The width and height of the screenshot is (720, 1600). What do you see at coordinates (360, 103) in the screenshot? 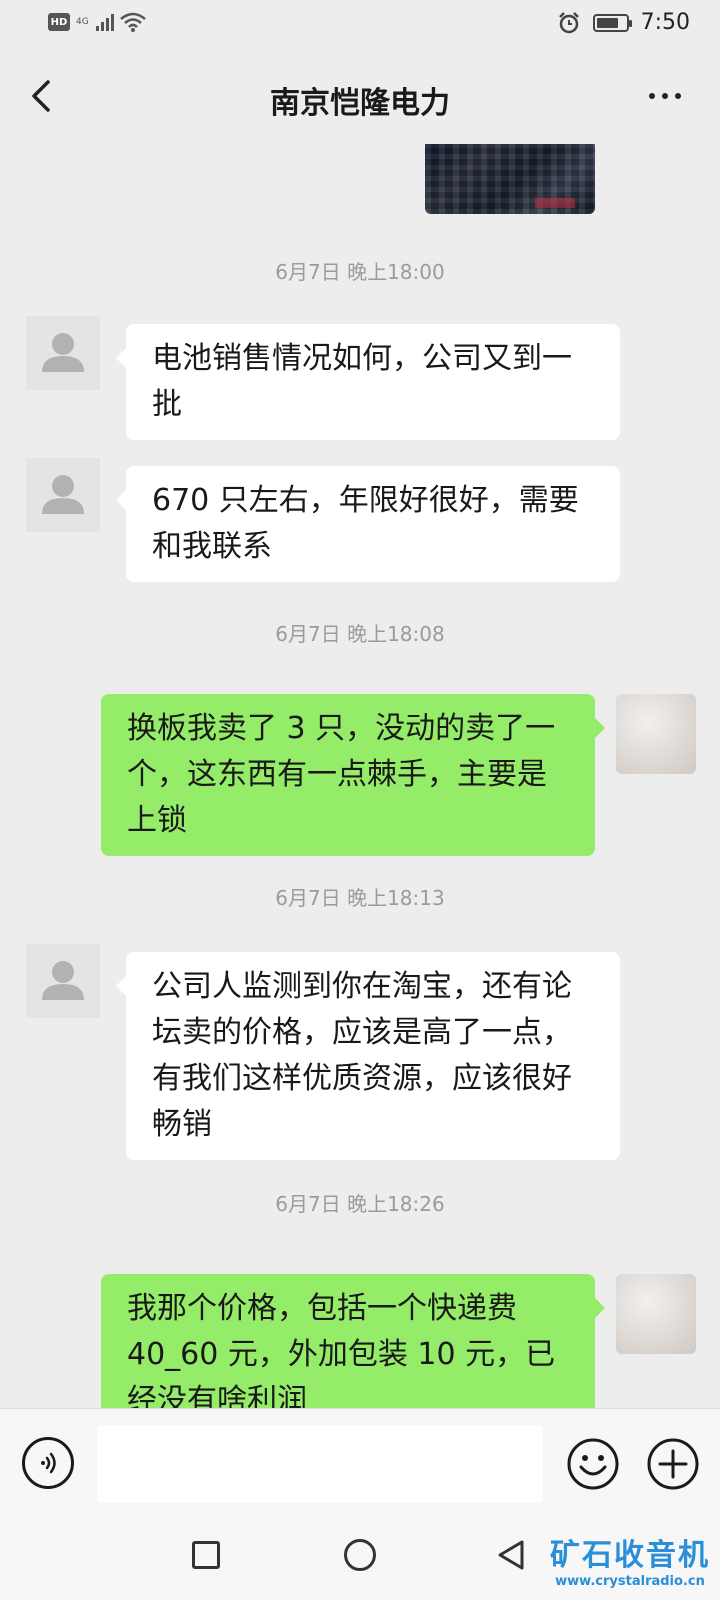
I see `chat-title: 南京恺隆电力` at bounding box center [360, 103].